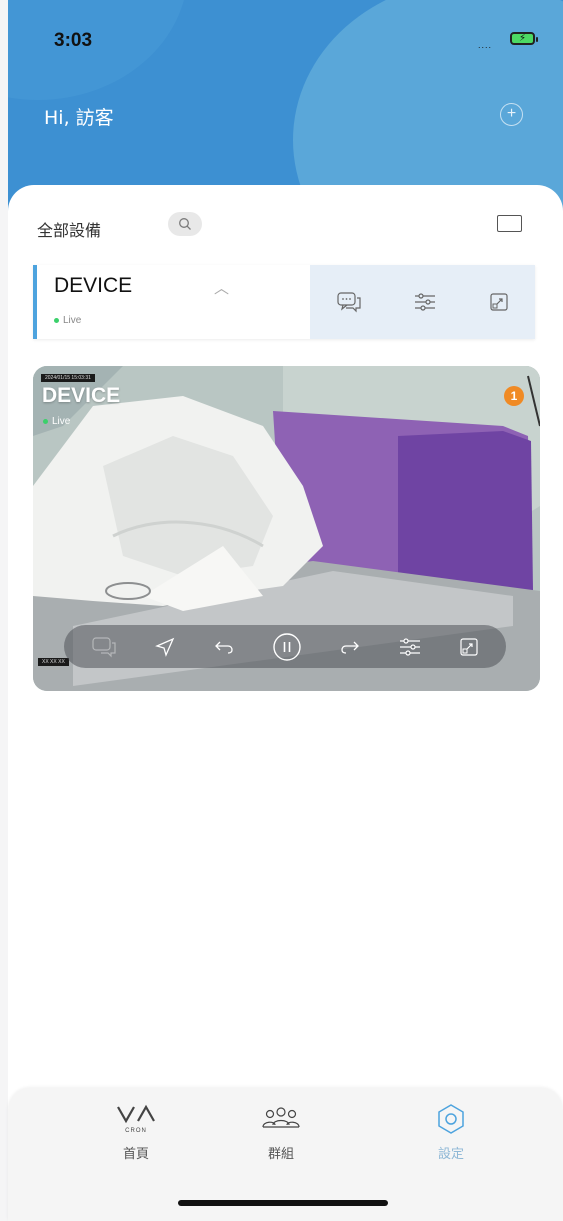 The height and width of the screenshot is (1221, 563). What do you see at coordinates (136, 1119) in the screenshot?
I see `vacron-logo-icon: CRON` at bounding box center [136, 1119].